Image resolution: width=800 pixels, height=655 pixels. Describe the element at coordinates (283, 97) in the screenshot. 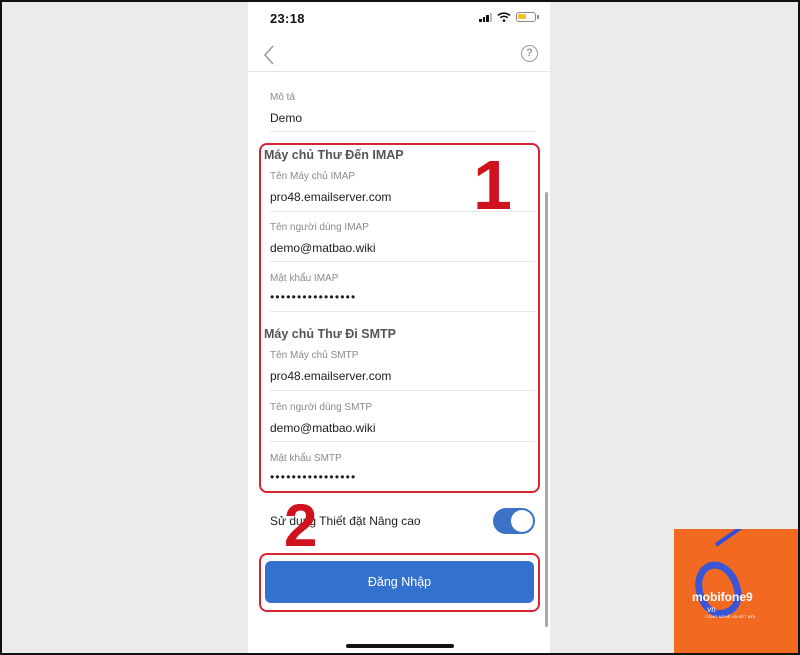

I see `description-label: Mô tả` at that location.